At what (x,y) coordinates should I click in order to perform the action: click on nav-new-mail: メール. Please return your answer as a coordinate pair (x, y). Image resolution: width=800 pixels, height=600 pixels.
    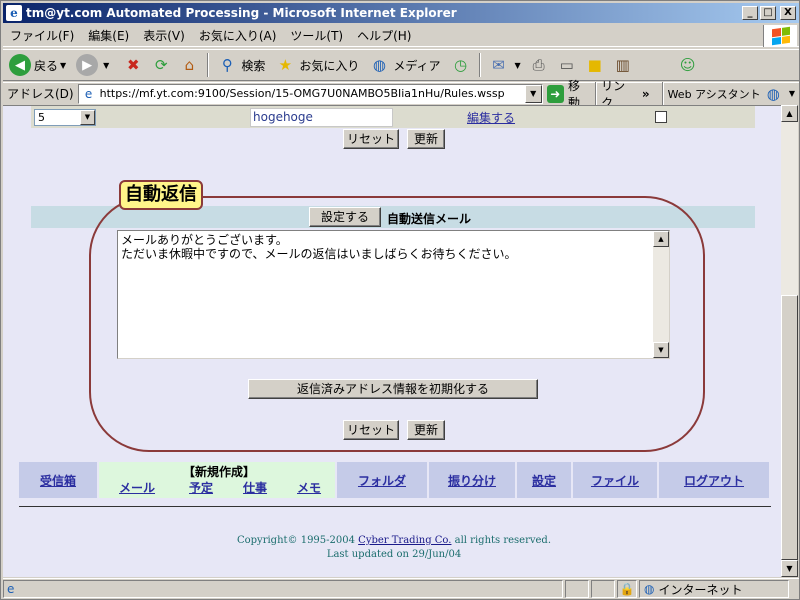
    Looking at the image, I should click on (137, 487).